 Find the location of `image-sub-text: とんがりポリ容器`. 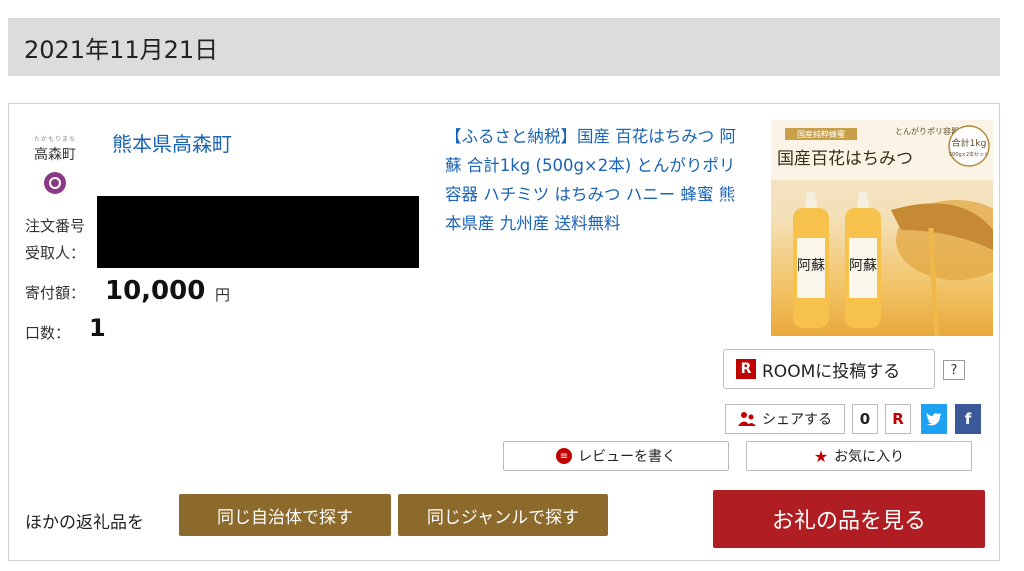

image-sub-text: とんがりポリ容器 is located at coordinates (927, 131).